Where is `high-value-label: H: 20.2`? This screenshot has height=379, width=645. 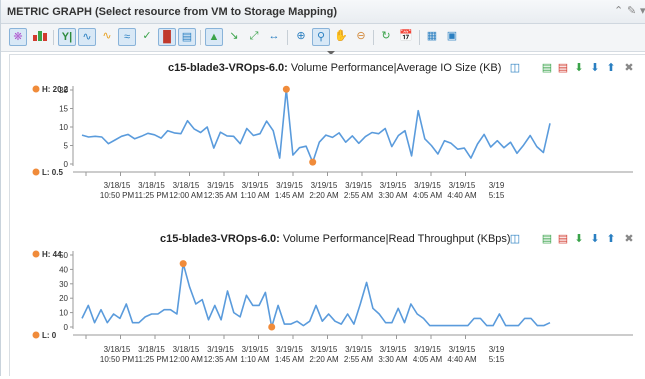 high-value-label: H: 20.2 is located at coordinates (55, 89).